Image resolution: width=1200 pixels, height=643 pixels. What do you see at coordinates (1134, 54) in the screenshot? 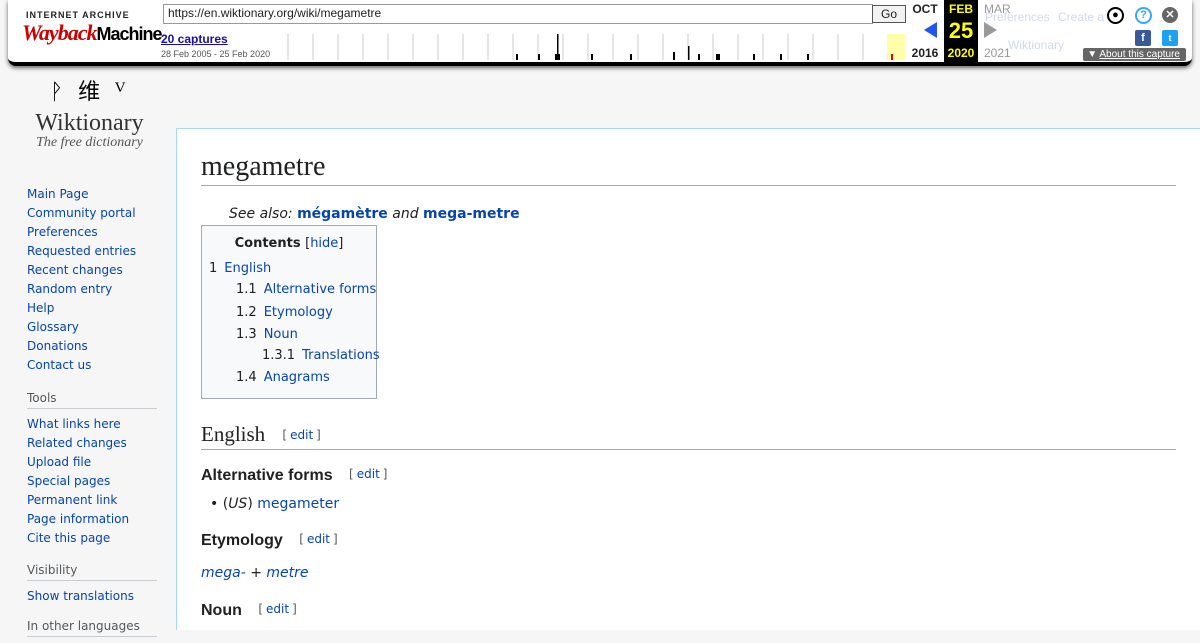
I see `about-capture-button: ▼ About this capture` at bounding box center [1134, 54].